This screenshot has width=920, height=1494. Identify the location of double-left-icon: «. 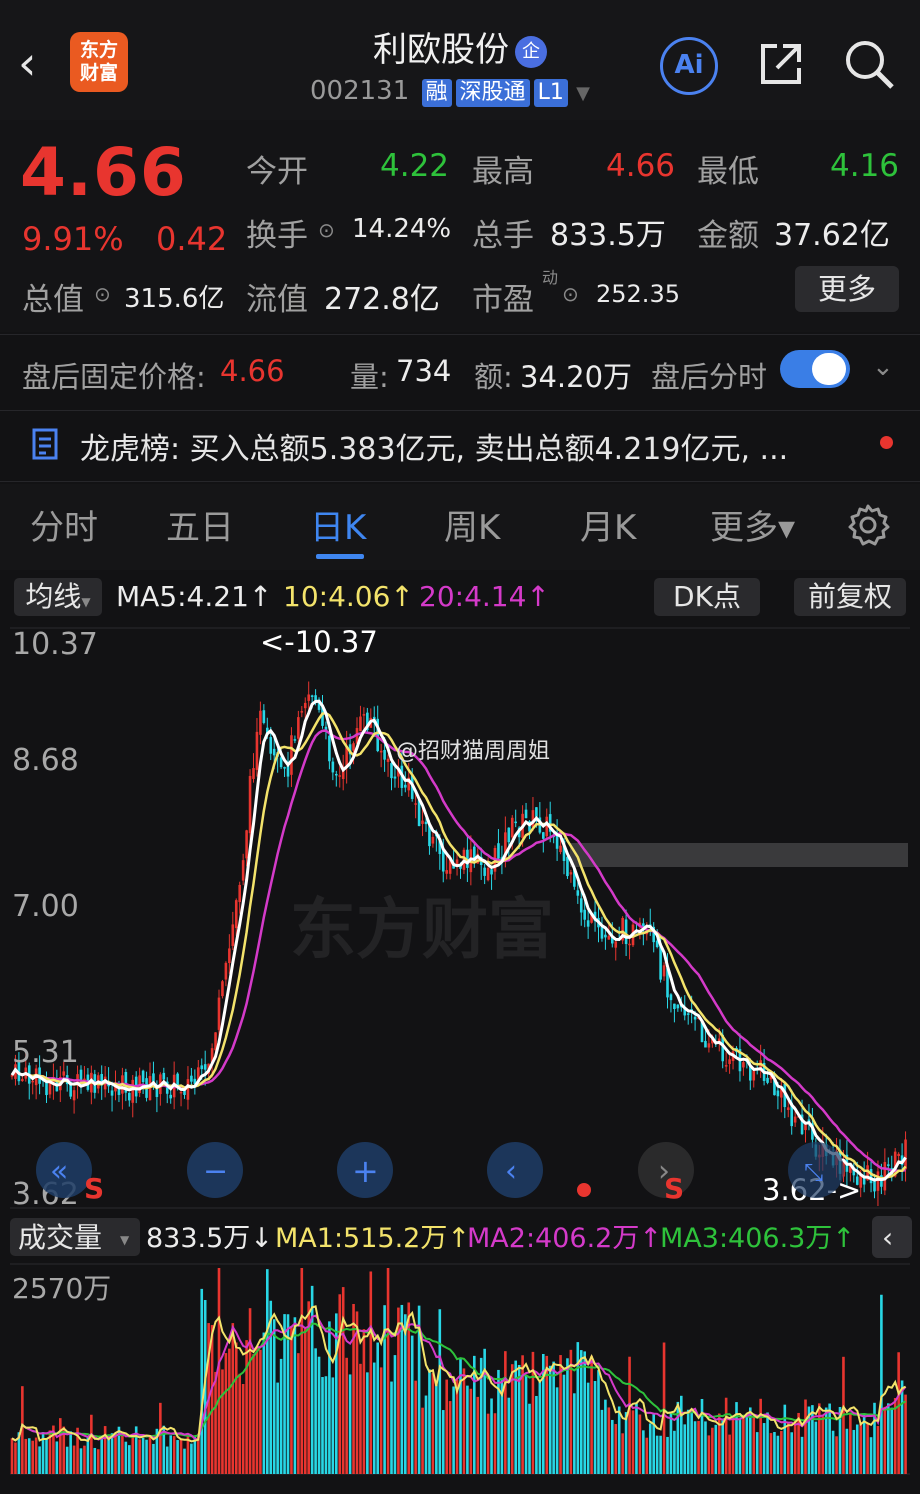
(59, 1171).